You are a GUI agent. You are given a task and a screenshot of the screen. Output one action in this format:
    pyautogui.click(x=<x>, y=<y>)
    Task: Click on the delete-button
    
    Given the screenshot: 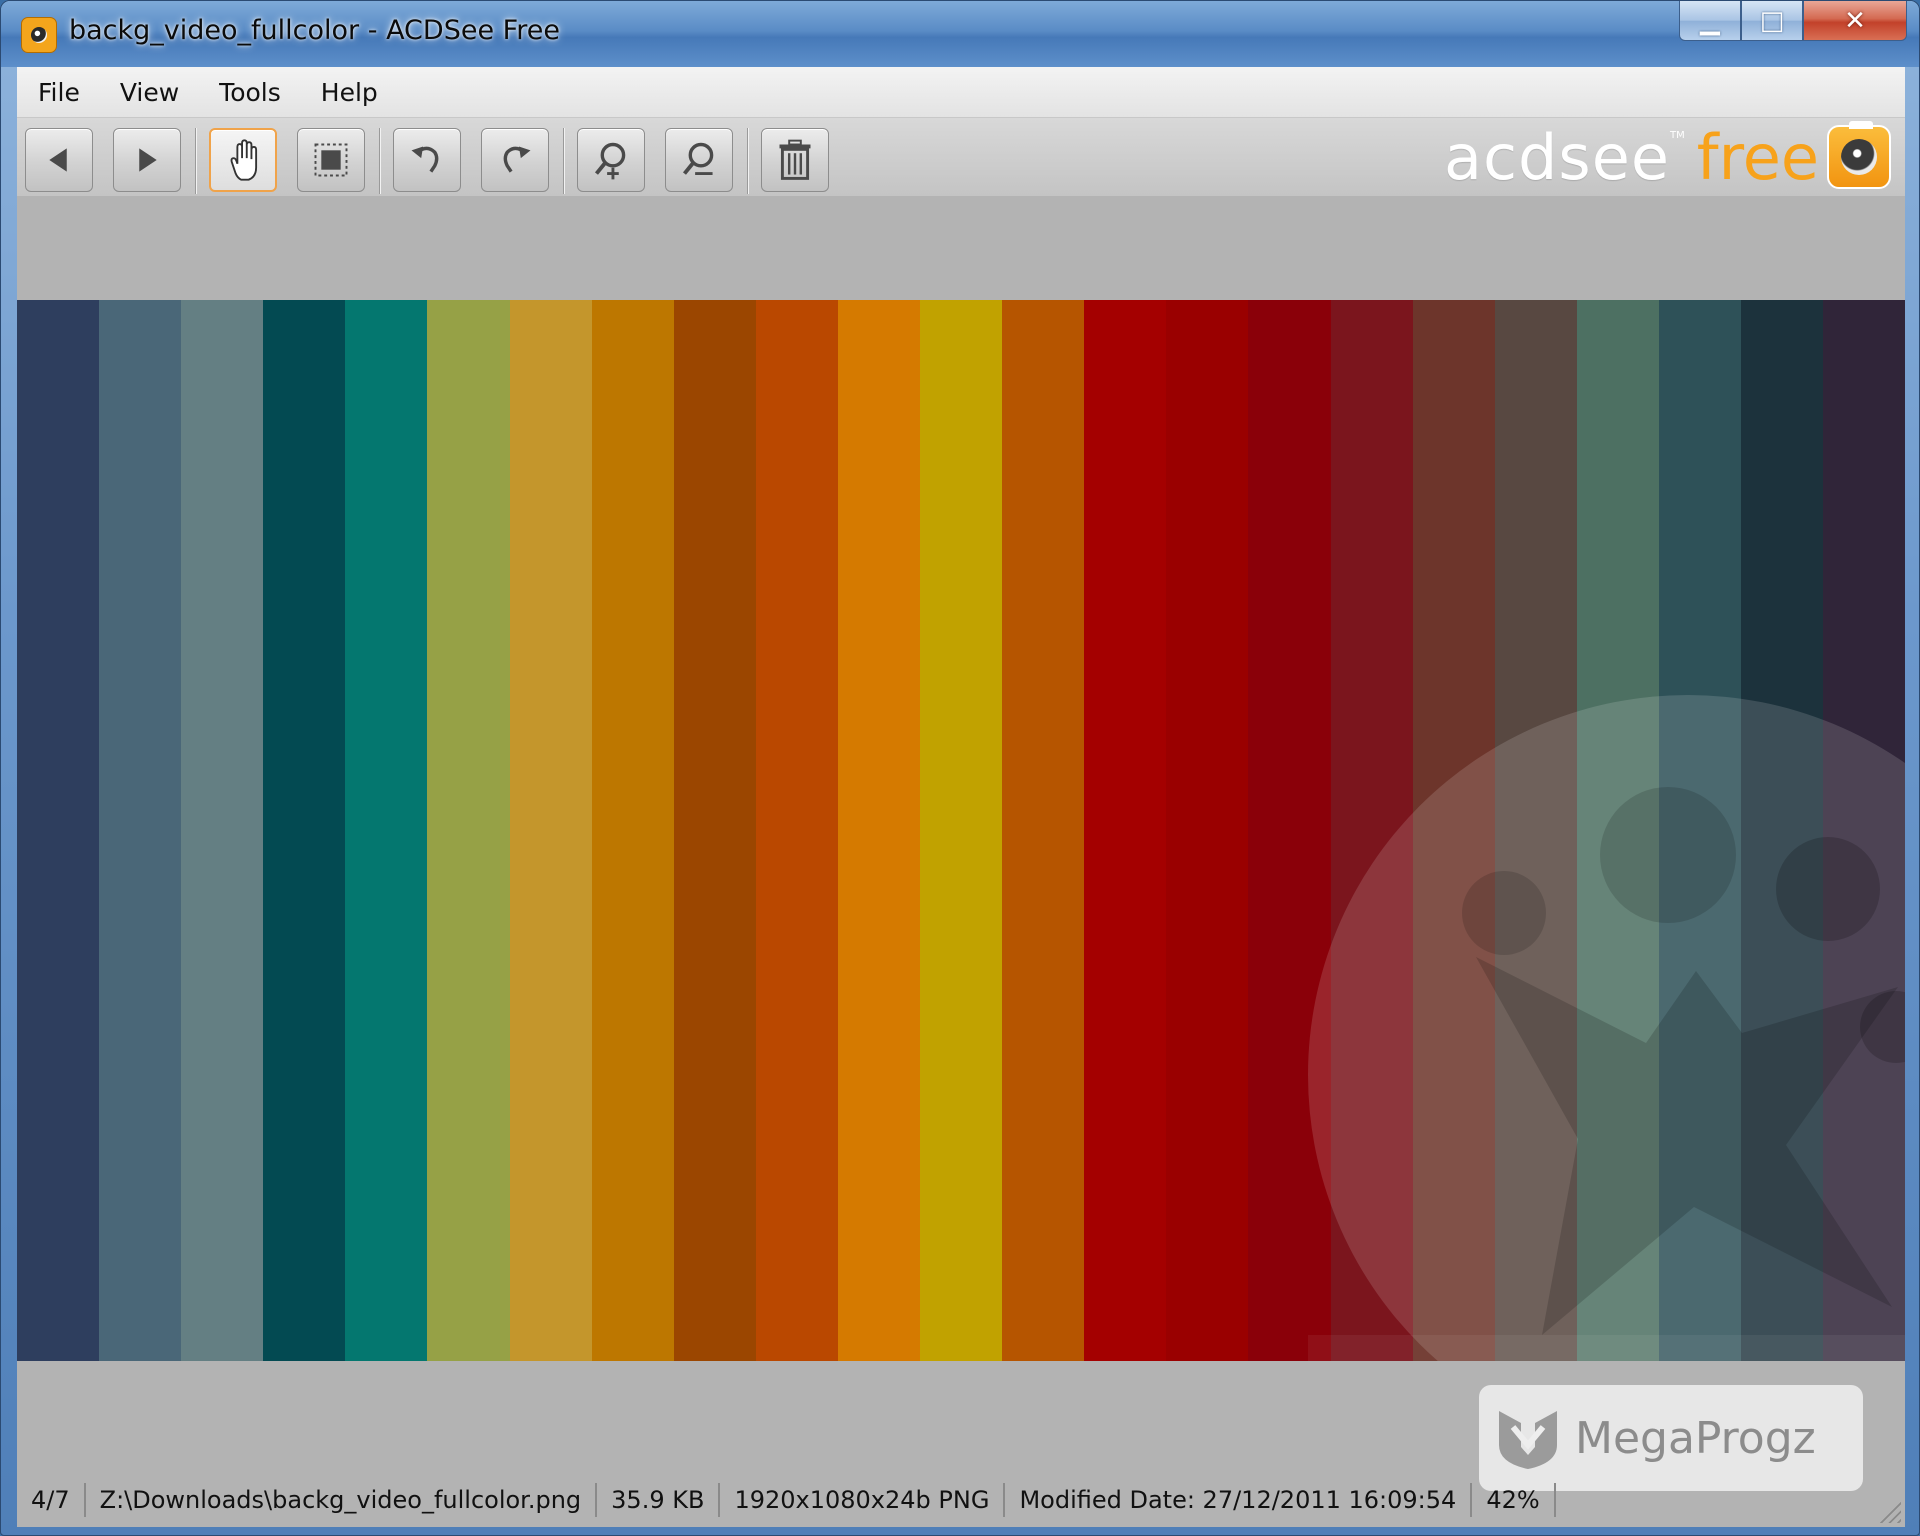 What is the action you would take?
    pyautogui.click(x=795, y=160)
    